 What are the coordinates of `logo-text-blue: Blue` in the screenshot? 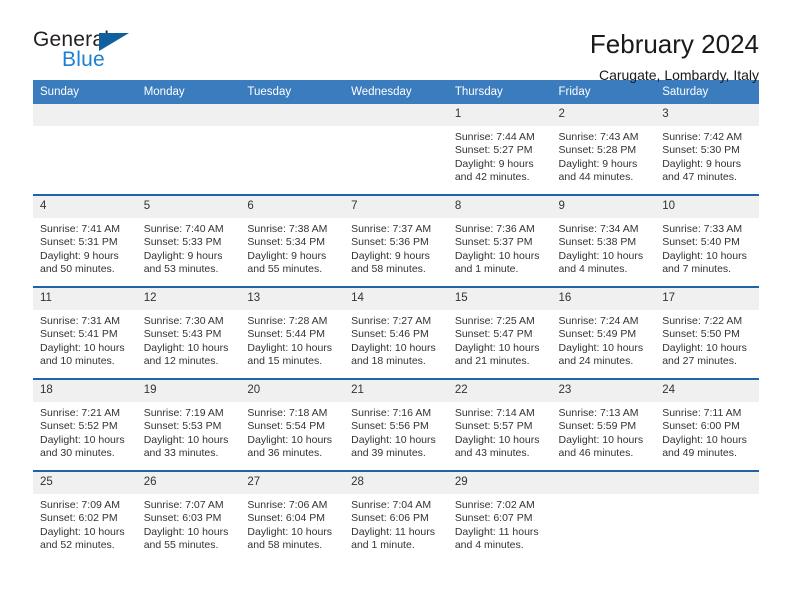 It's located at (83, 59).